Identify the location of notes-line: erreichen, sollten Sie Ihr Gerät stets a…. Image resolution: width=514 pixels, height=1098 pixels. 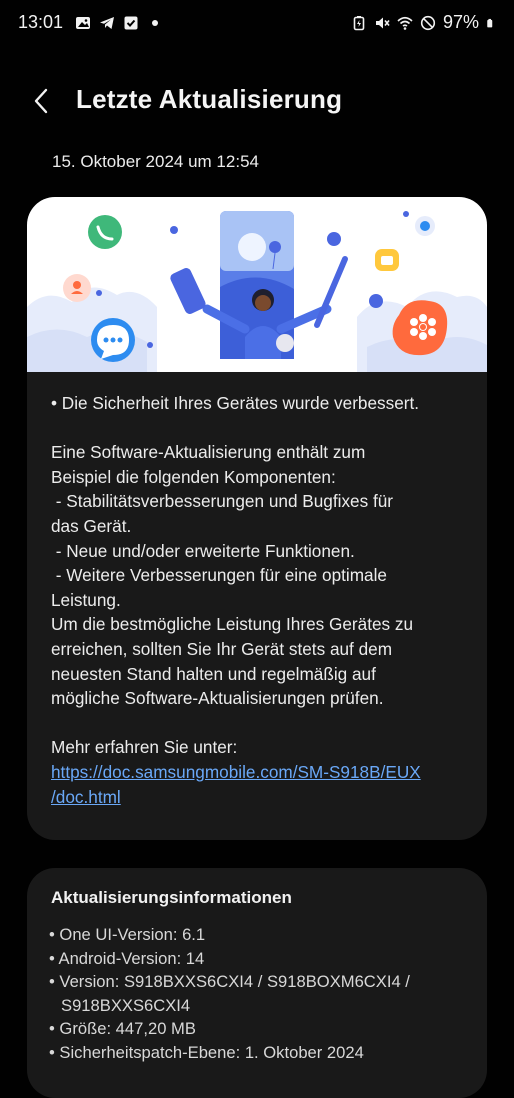
(222, 648).